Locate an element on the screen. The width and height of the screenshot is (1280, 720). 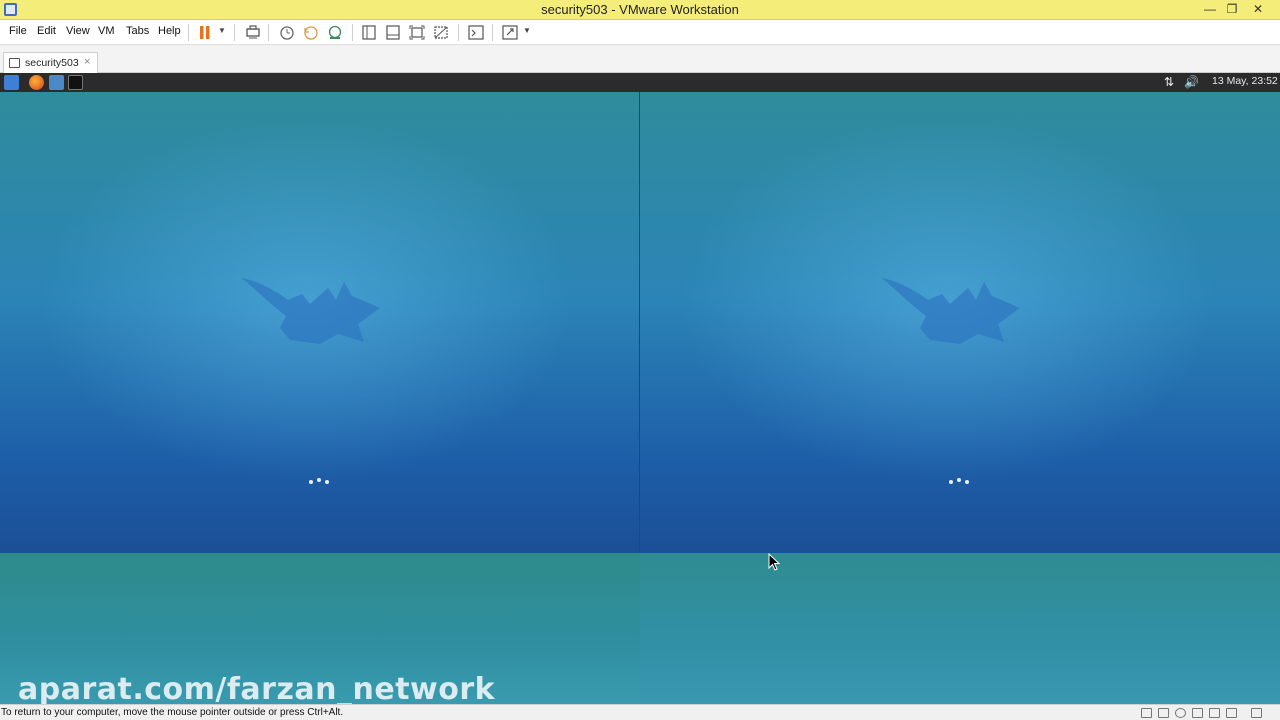
file-manager-icon is located at coordinates (56, 82).